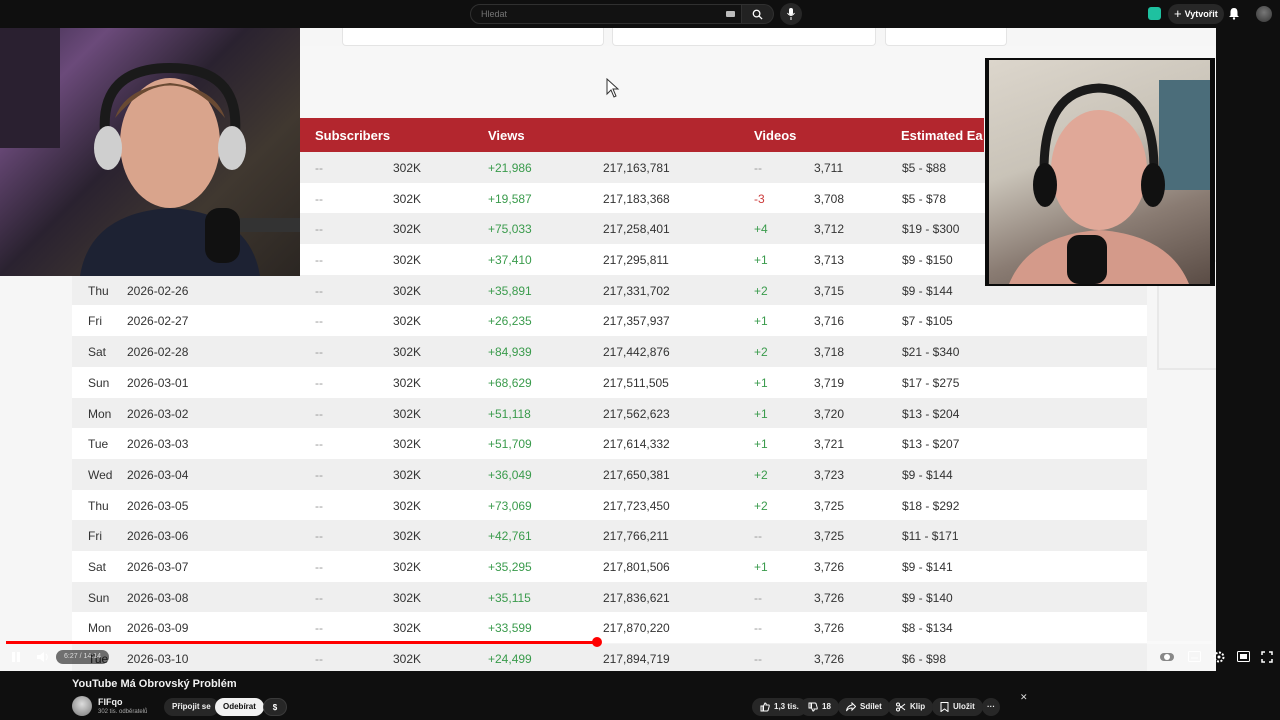 Image resolution: width=1280 pixels, height=720 pixels. What do you see at coordinates (506, 135) in the screenshot?
I see `header-views: Views` at bounding box center [506, 135].